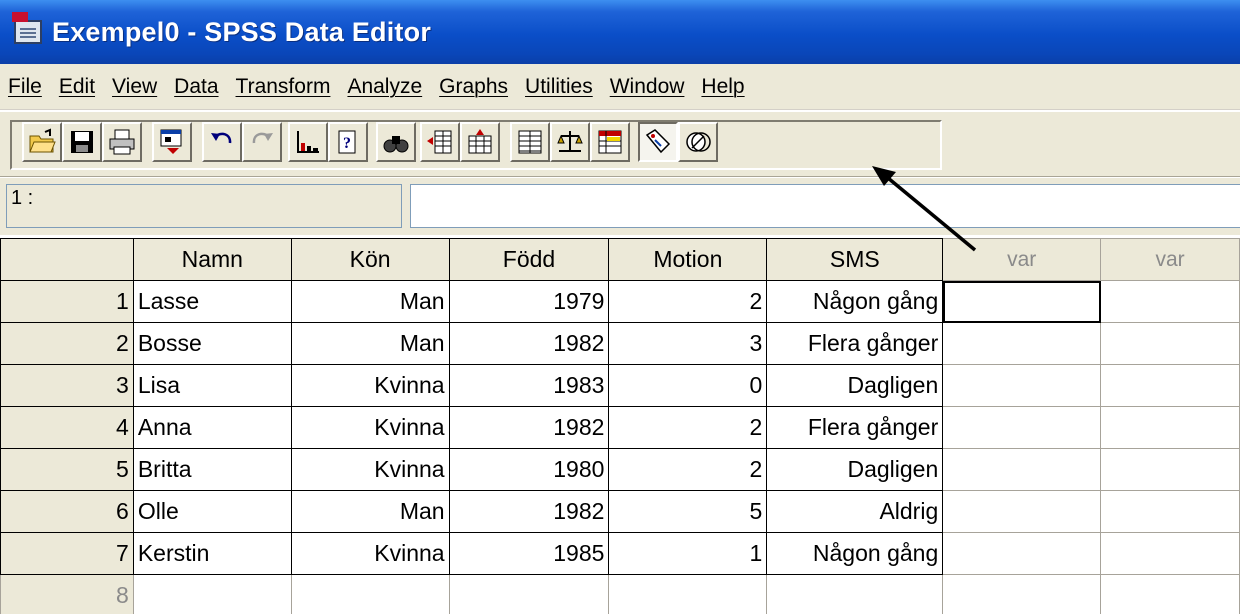 The height and width of the screenshot is (614, 1240). Describe the element at coordinates (212, 469) in the screenshot. I see `cell-namn: Britta` at that location.